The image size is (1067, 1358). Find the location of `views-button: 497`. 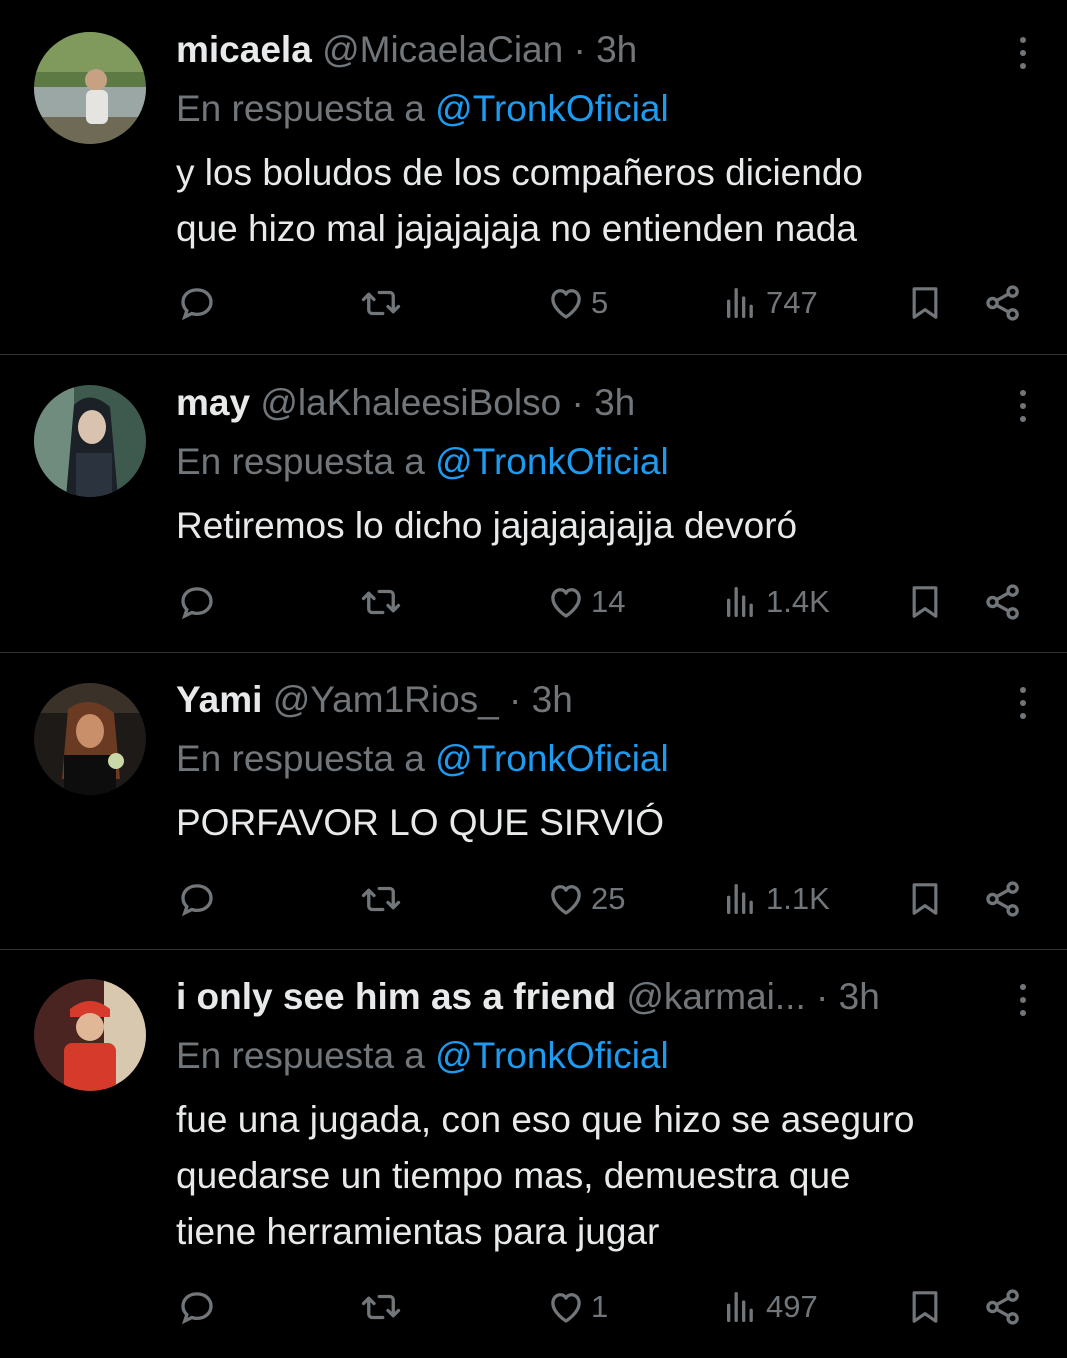

views-button: 497 is located at coordinates (770, 1307).